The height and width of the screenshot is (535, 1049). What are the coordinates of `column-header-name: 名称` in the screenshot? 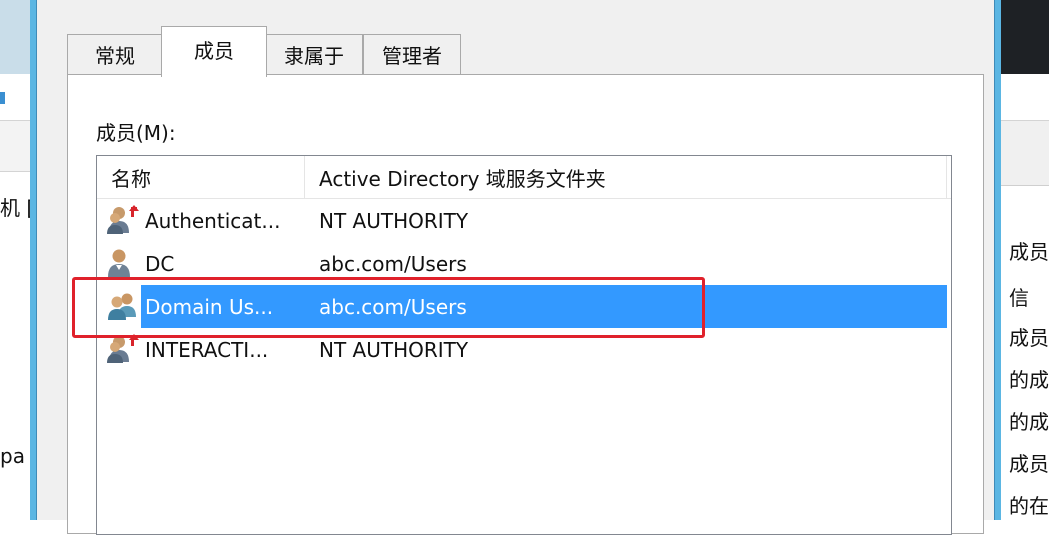 It's located at (201, 177).